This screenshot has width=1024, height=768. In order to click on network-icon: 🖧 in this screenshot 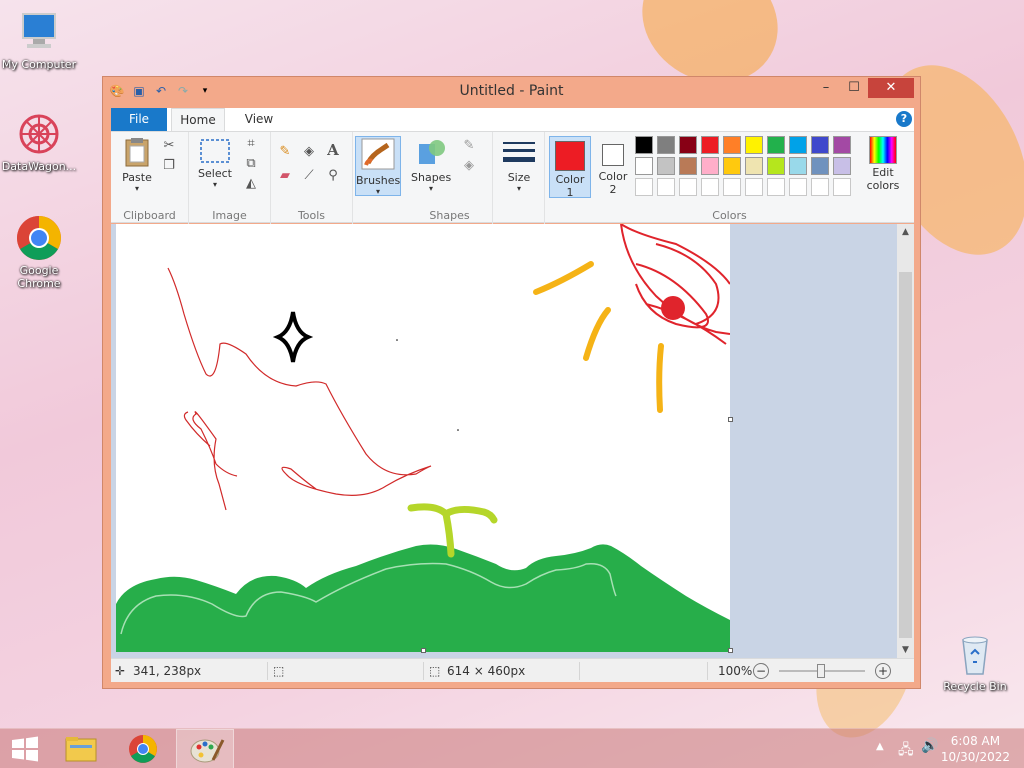, I will do `click(906, 751)`.